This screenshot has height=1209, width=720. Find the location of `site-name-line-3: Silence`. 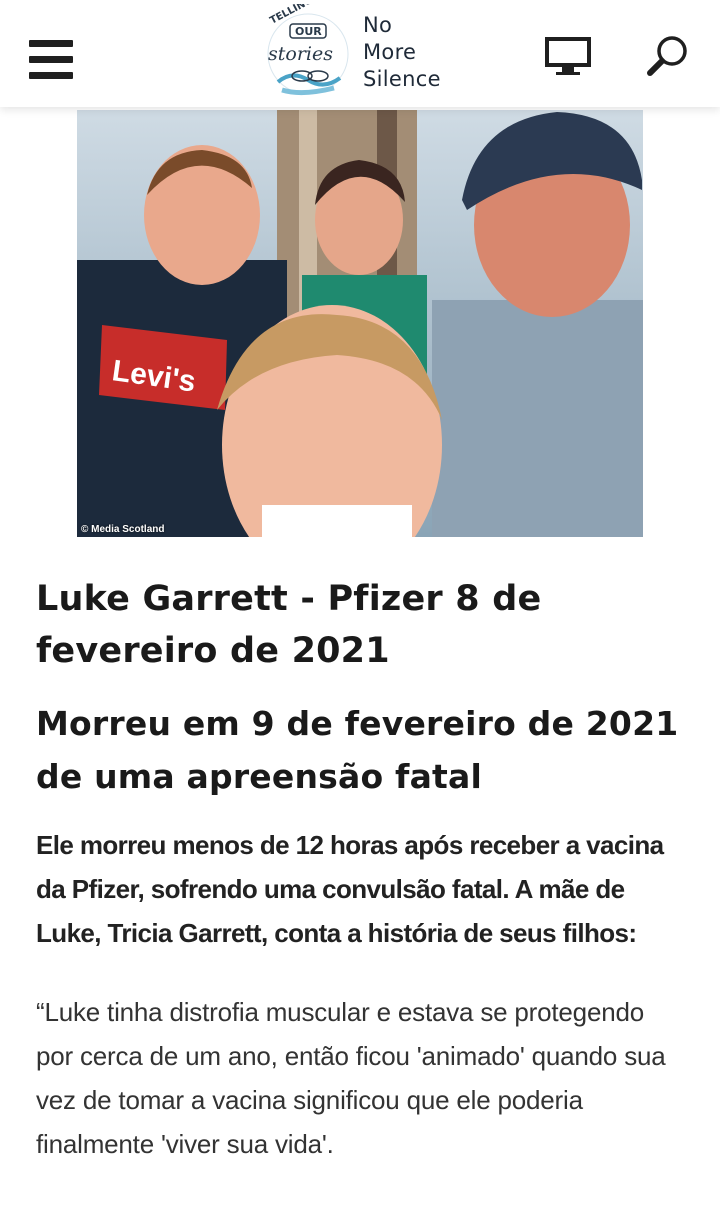

site-name-line-3: Silence is located at coordinates (402, 79).